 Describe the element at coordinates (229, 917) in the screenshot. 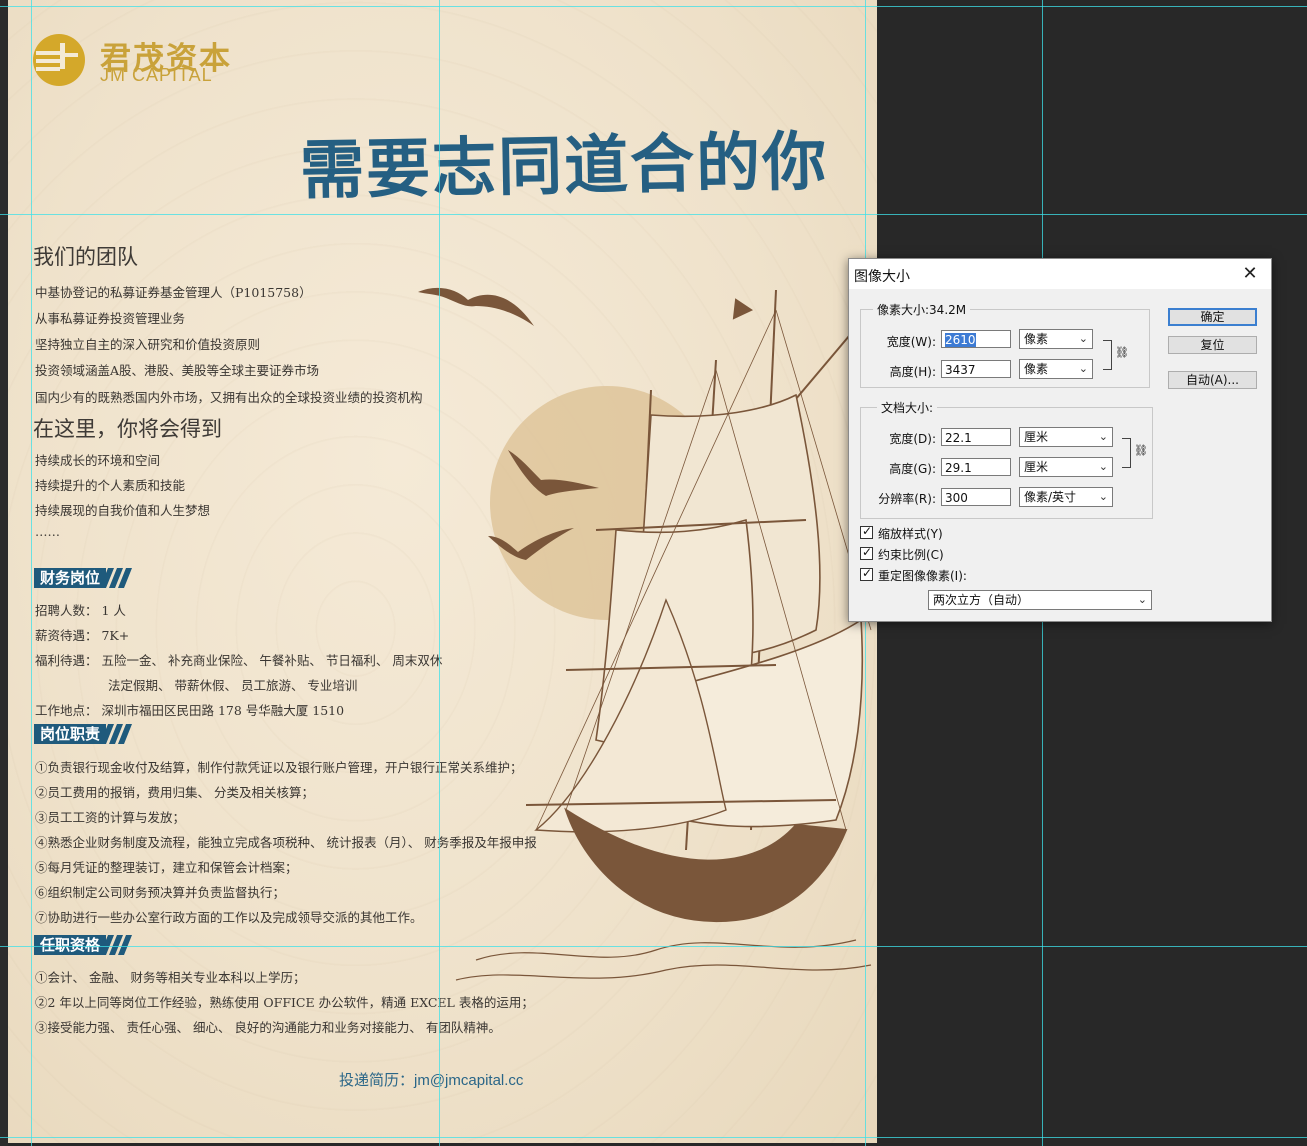

I see `duty-line: ⑦协助进行一些办公室行政方面的工作以及完成领导交派的其他工作。` at that location.